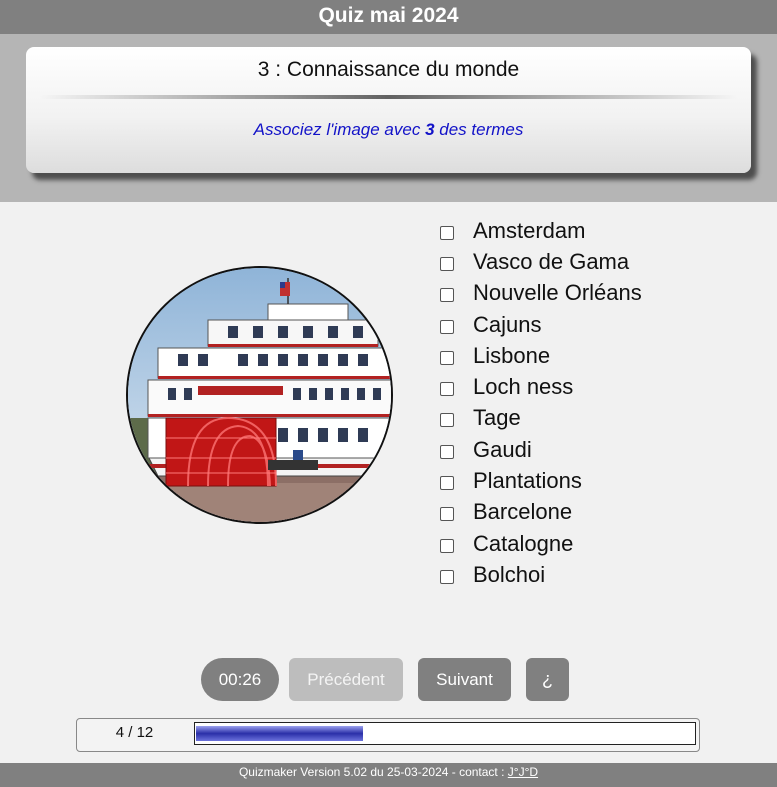  Describe the element at coordinates (541, 418) in the screenshot. I see `option-tage: Tage` at that location.